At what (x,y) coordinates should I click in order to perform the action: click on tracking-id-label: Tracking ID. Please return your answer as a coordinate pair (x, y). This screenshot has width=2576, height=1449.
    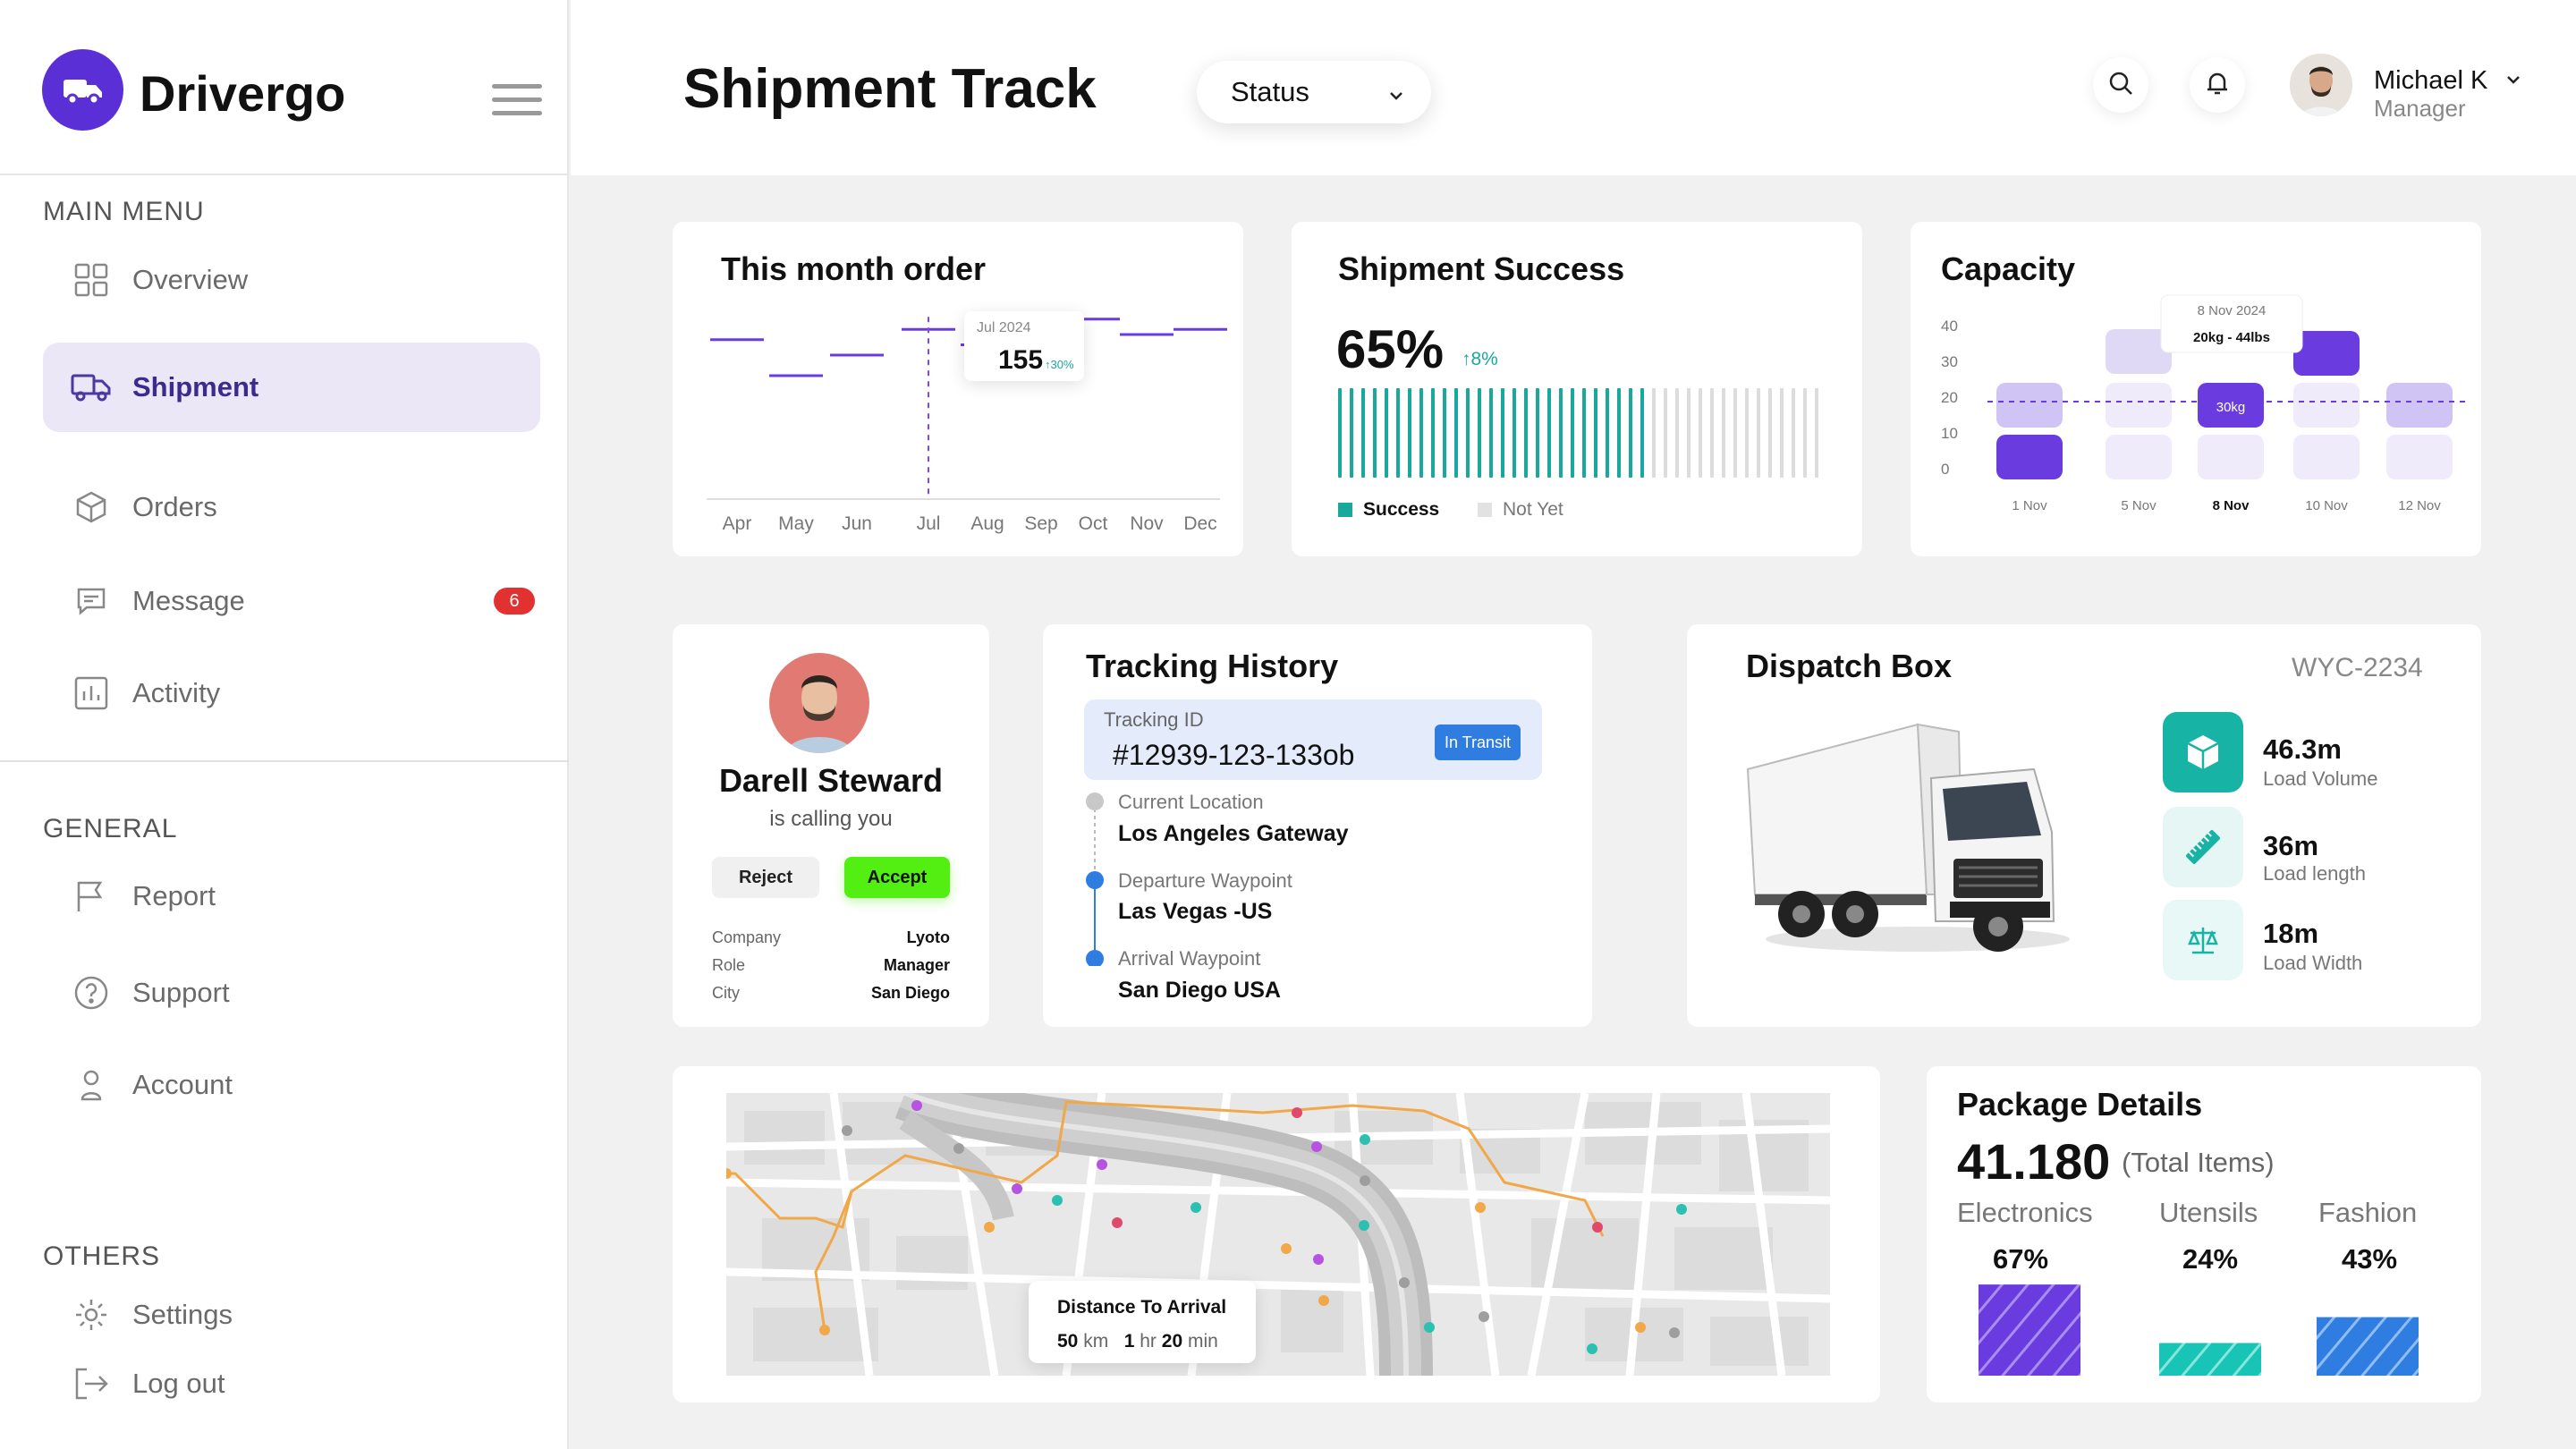
    Looking at the image, I should click on (1154, 719).